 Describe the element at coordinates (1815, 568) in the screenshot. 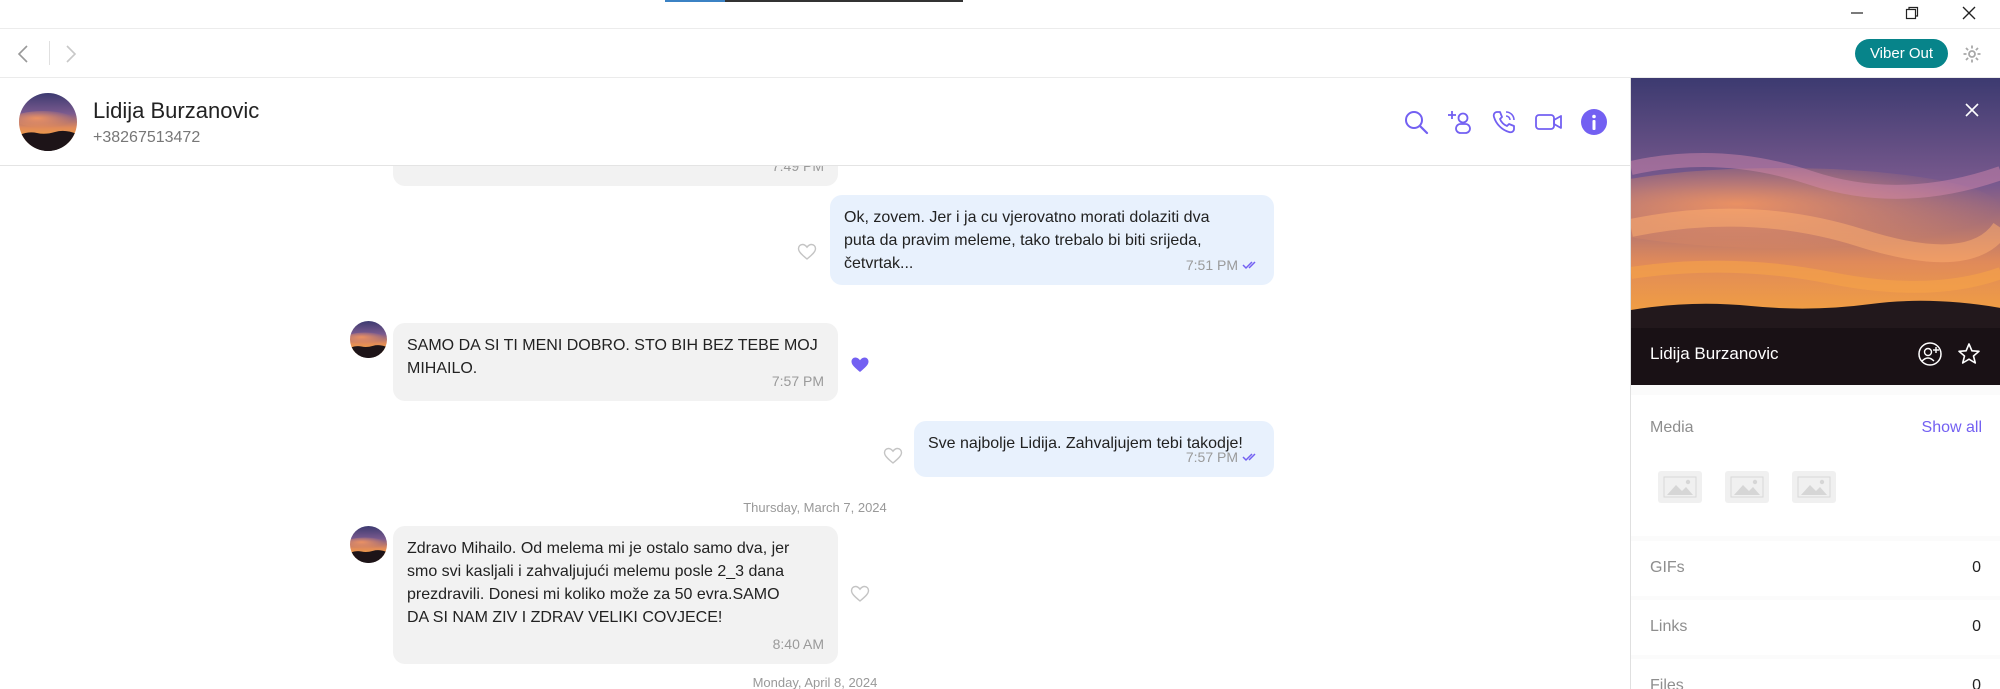

I see `gifs-row: GIFs 0` at that location.